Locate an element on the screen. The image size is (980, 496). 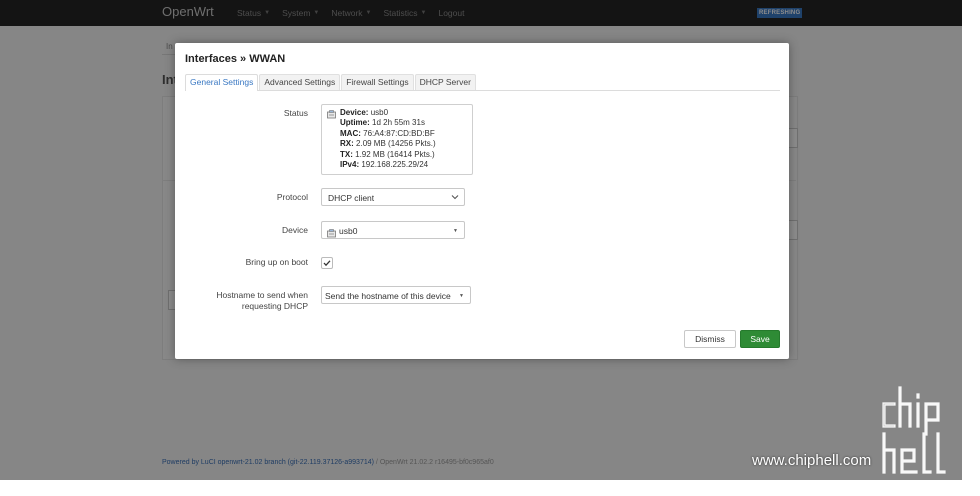
status-line: RX: 2.09 MB (14256 Pkts.) is located at coordinates (388, 144).